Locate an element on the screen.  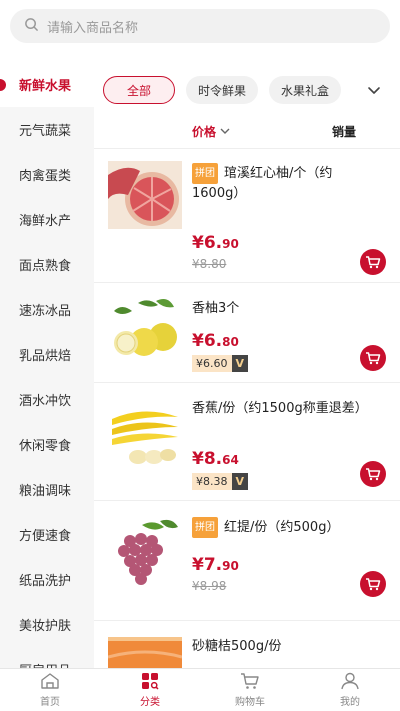
tab-mine: 我的 is located at coordinates (350, 690).